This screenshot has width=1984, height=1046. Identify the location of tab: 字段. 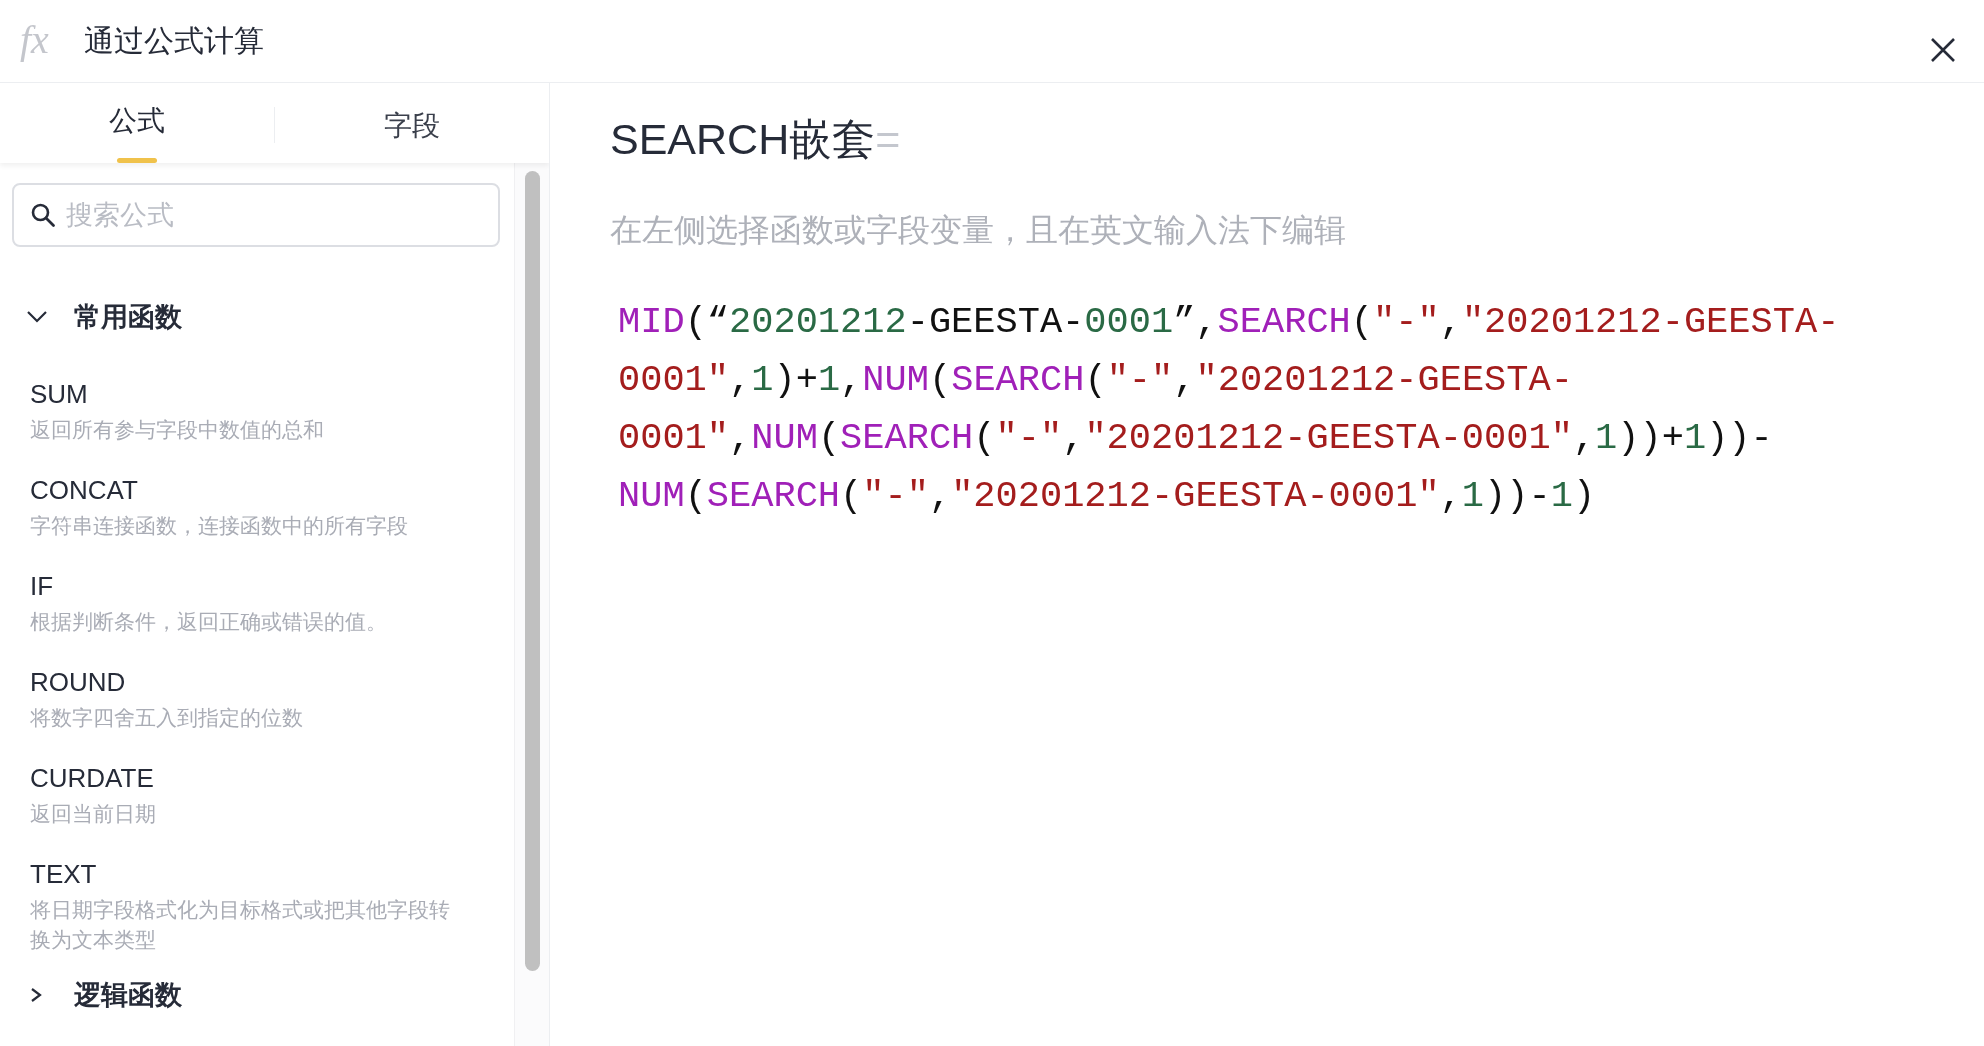
(411, 125).